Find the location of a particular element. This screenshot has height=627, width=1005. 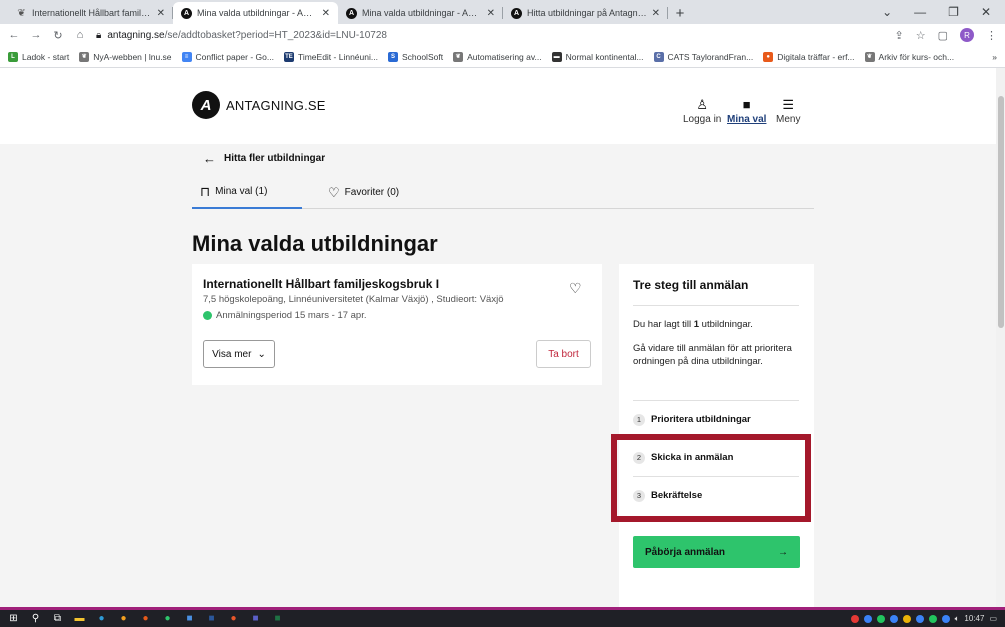

site-logo: A ANTAGNING.SE is located at coordinates (259, 105).